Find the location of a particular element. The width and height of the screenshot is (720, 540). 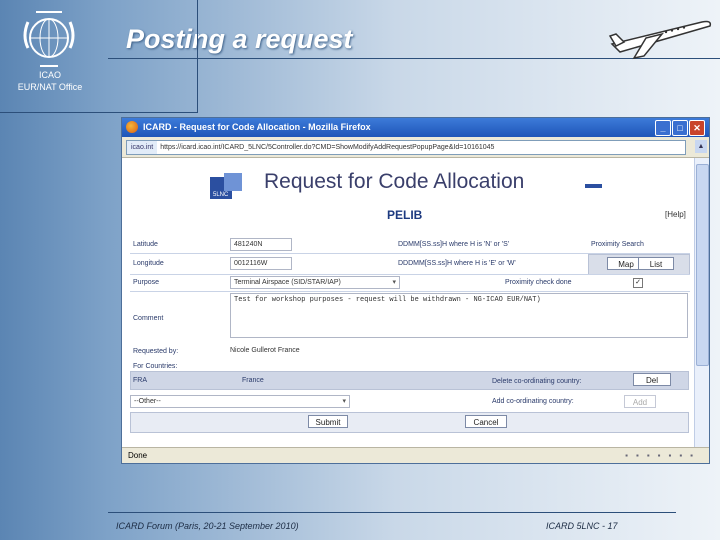

scroll-up-icon: ▲ is located at coordinates (701, 146).